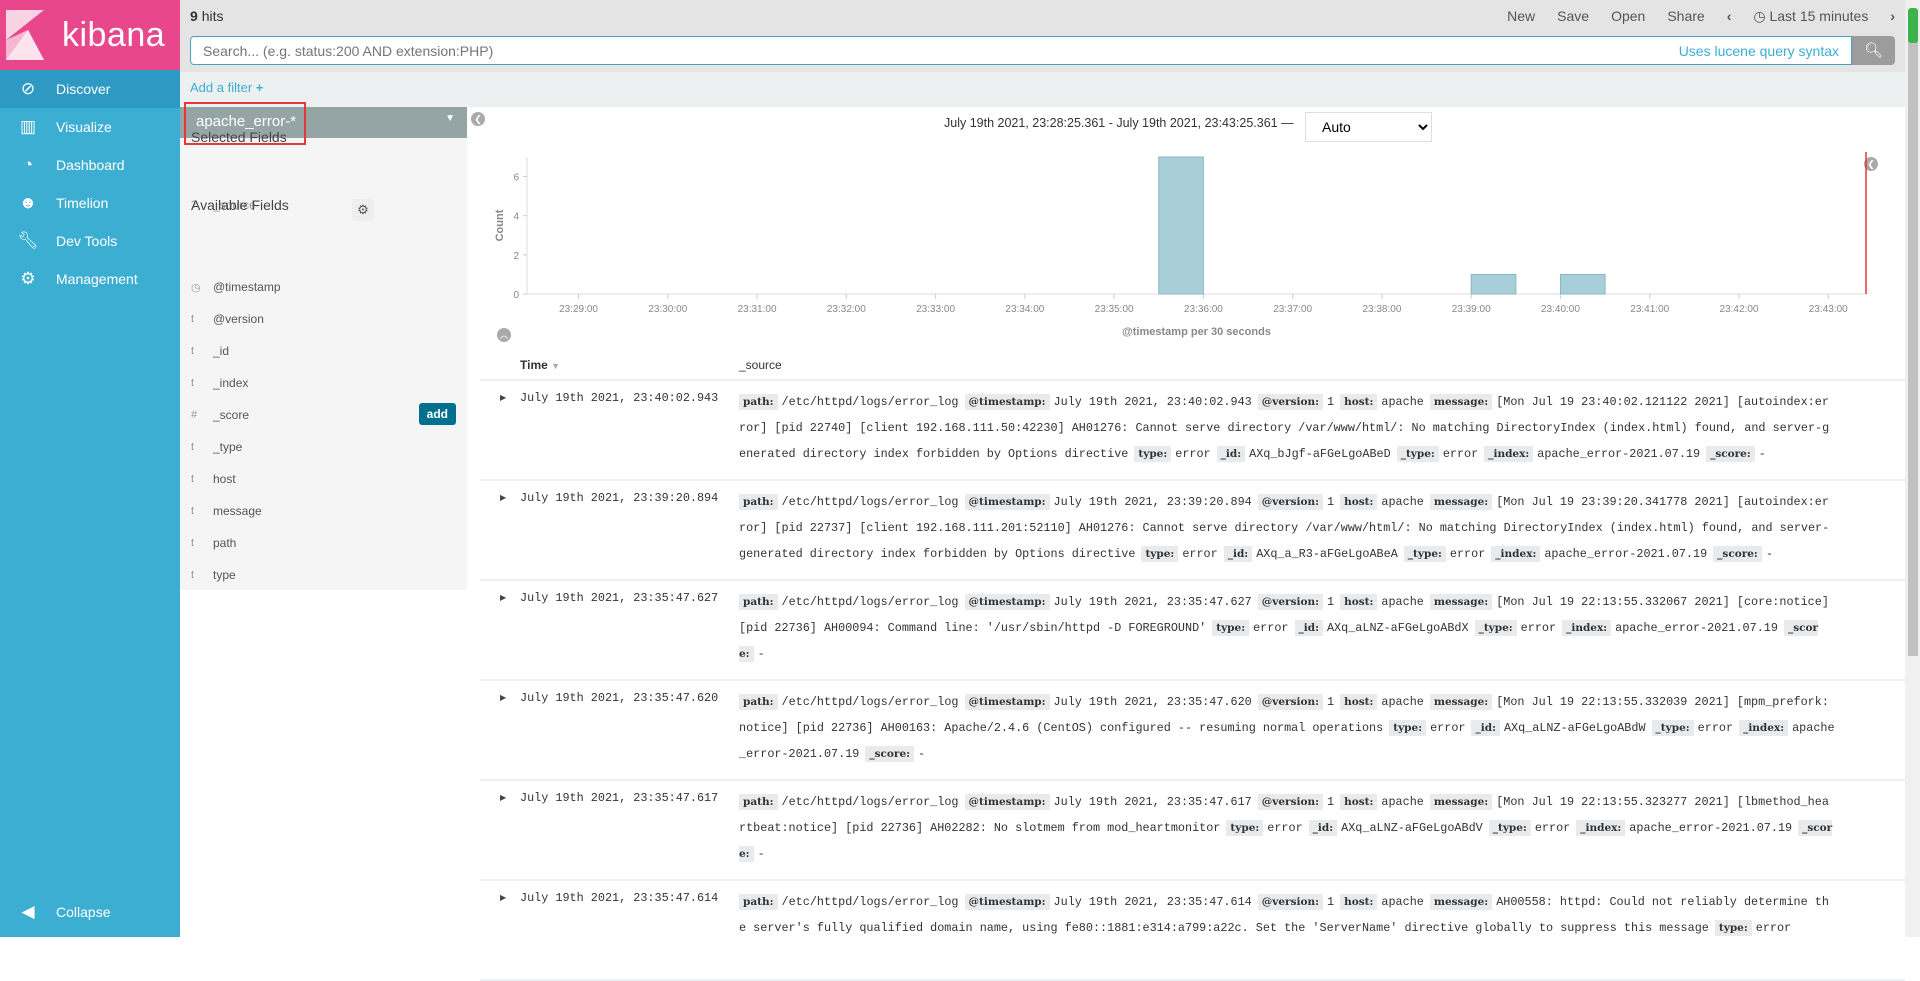 The image size is (1920, 981). I want to click on sidebar-item-label: Dev Tools, so click(87, 241).